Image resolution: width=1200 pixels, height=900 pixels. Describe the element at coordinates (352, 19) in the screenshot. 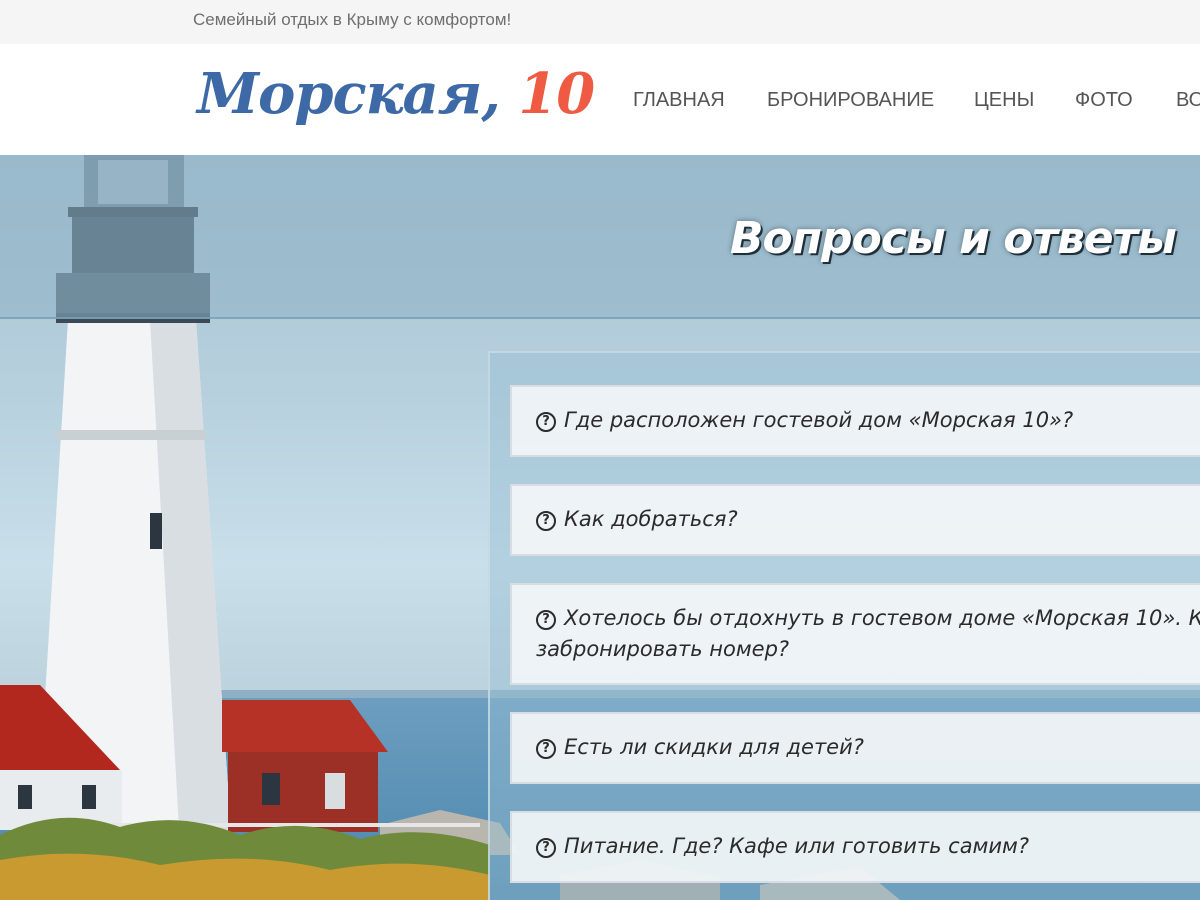

I see `tagline: Семейный отдых в Крыму с комфортом!` at that location.